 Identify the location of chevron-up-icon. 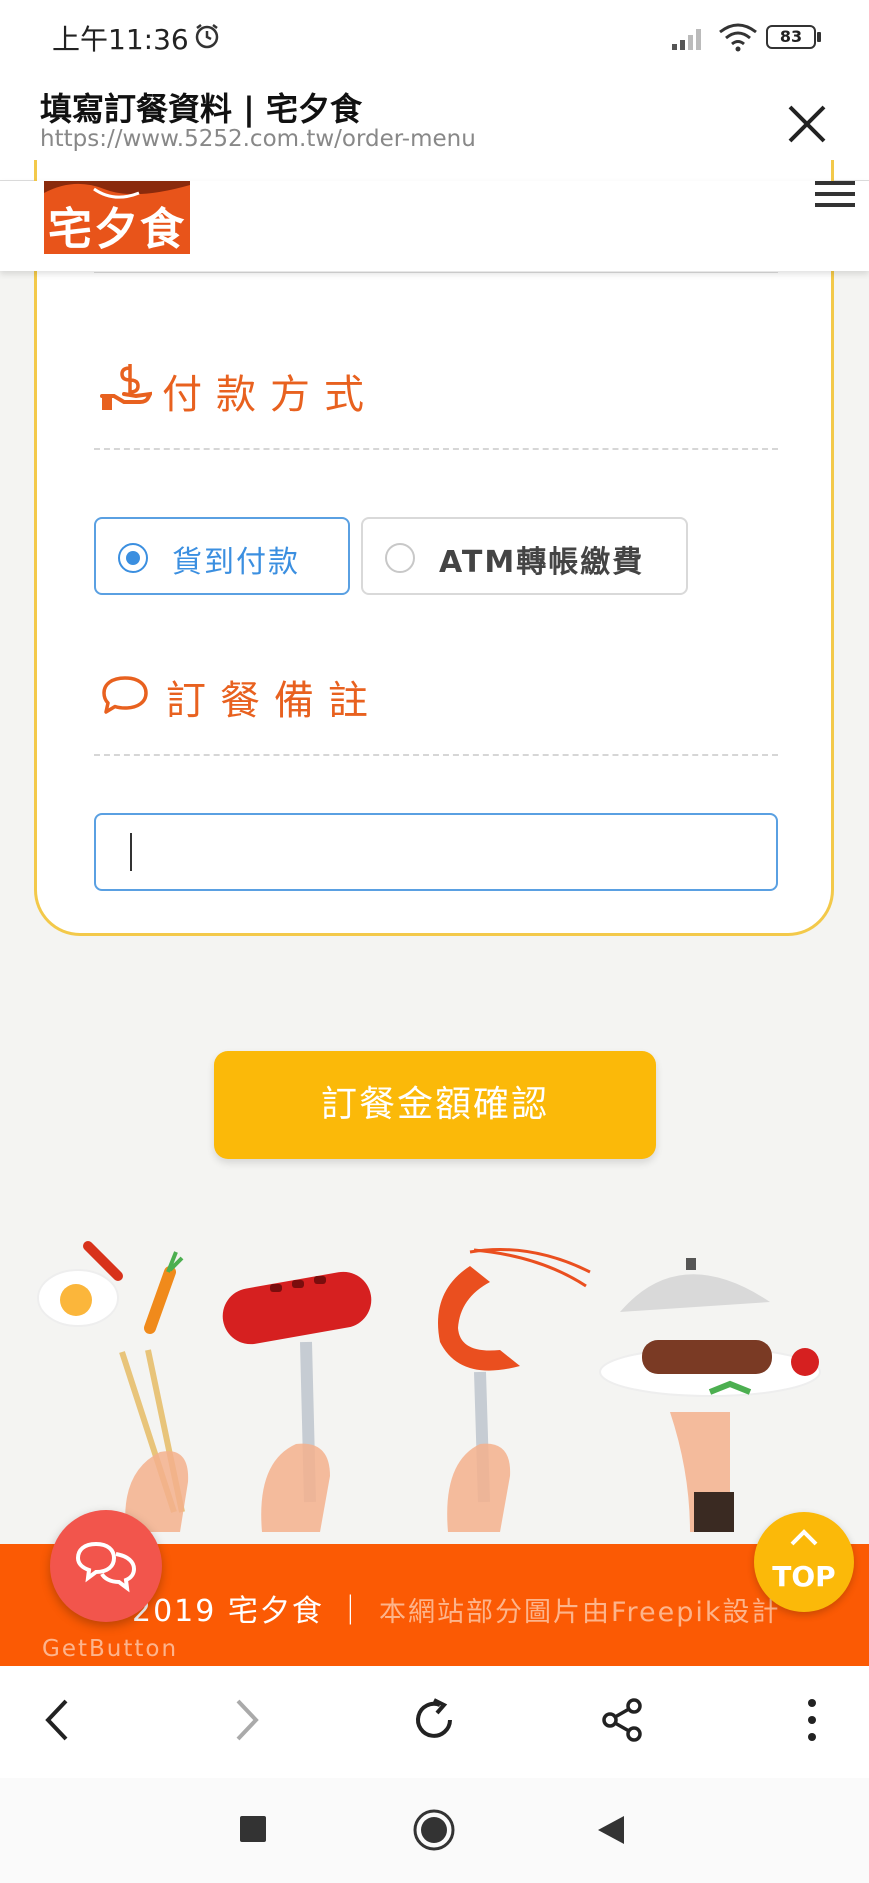
(804, 1537).